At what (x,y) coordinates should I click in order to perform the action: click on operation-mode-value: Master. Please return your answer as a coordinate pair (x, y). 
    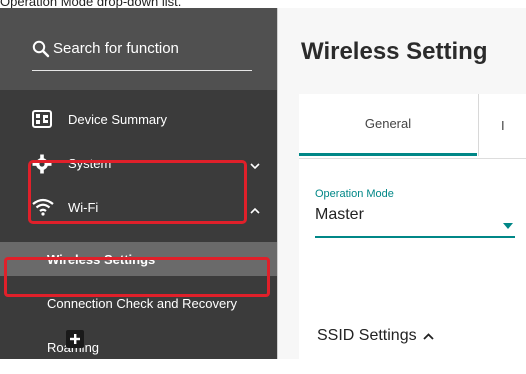
    Looking at the image, I should click on (339, 214).